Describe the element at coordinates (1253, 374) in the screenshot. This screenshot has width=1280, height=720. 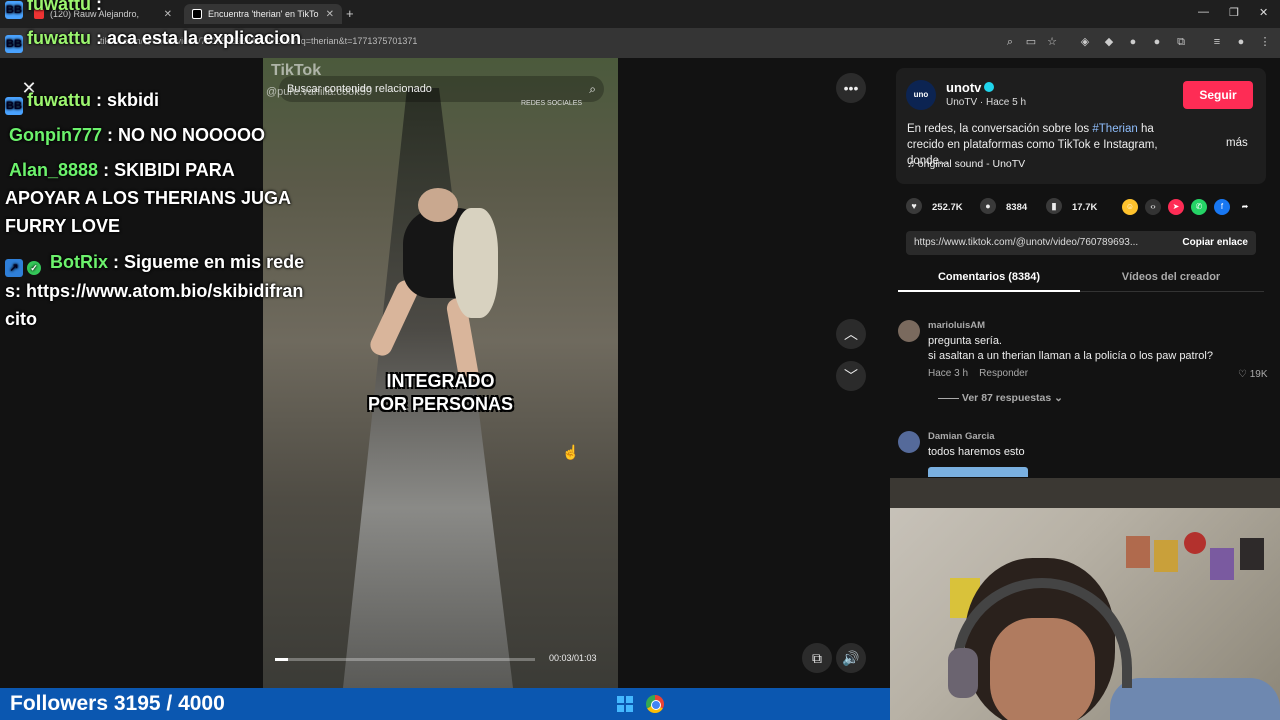
I see `comment-like: ♡ 19K` at that location.